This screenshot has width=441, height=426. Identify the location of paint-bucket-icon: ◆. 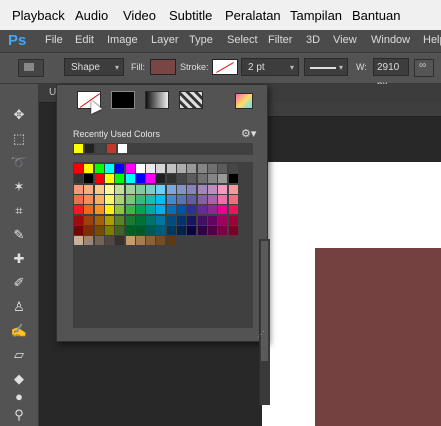
(19, 379).